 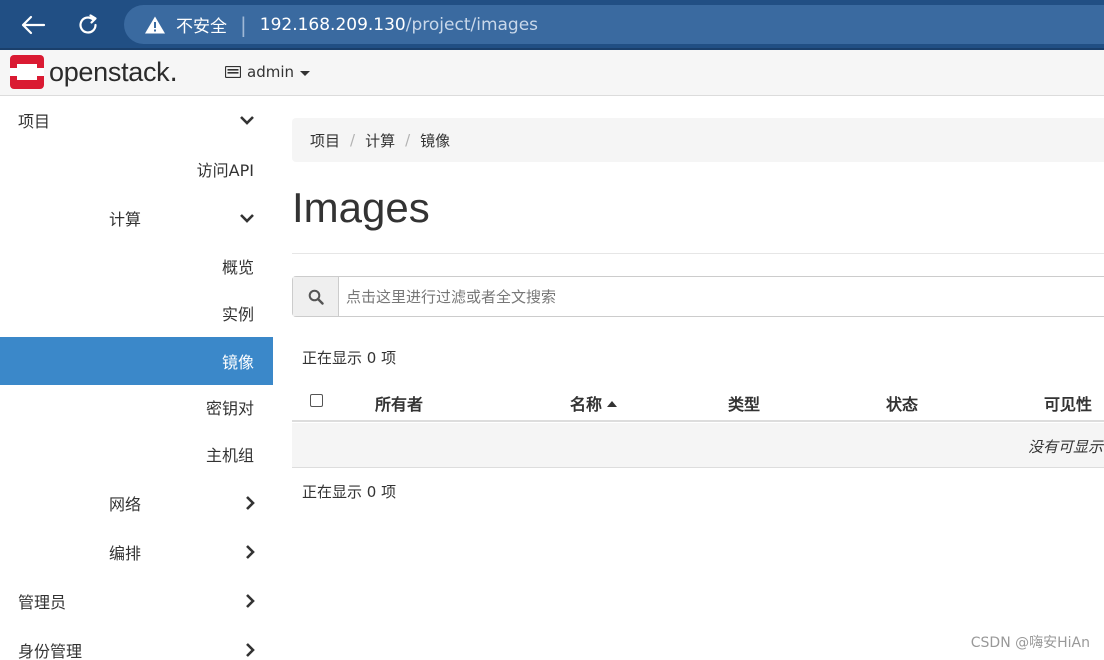 I want to click on column-header-owner: 所有者, so click(x=399, y=403).